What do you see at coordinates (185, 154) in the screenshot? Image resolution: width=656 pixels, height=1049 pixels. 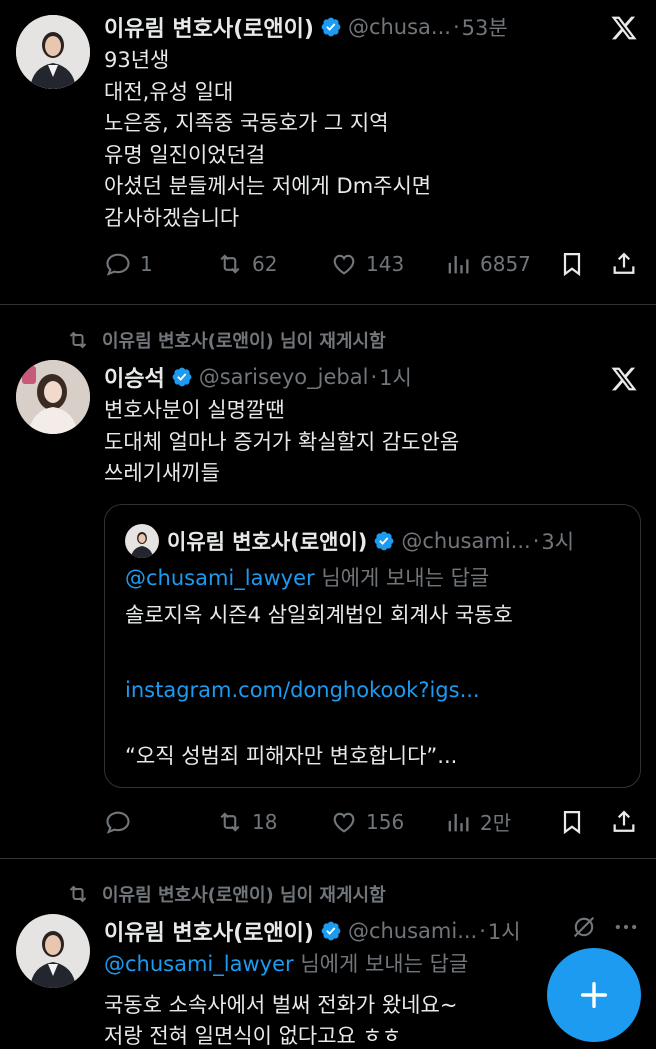 I see `tweet-line: 유명 일진이었던걸` at bounding box center [185, 154].